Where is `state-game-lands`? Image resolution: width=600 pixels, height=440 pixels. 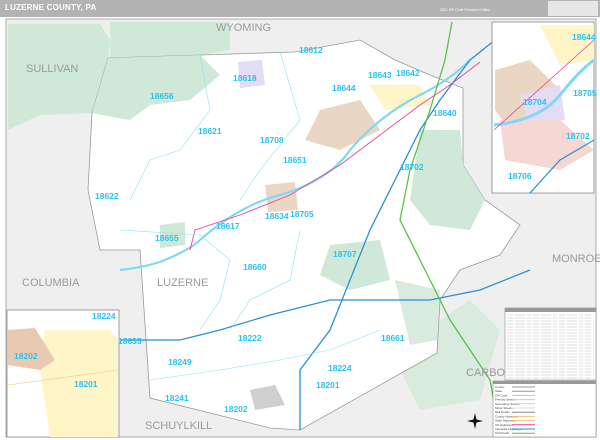 state-game-lands is located at coordinates (170, 40).